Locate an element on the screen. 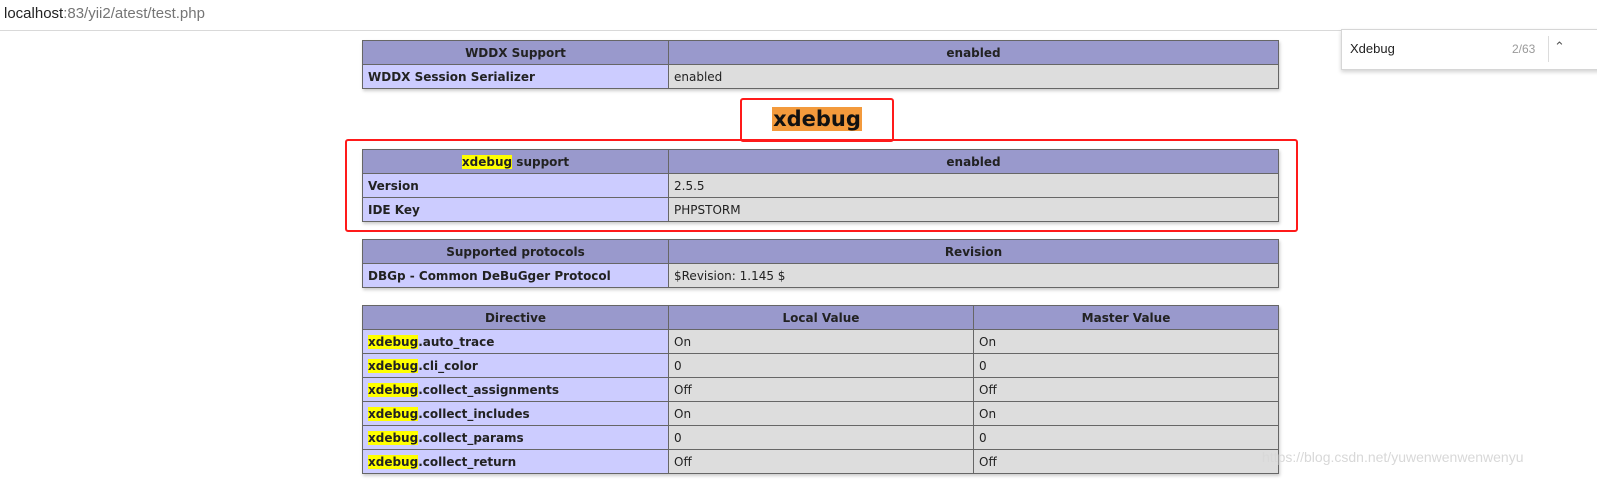  directive-suffix: .collect_assignments is located at coordinates (489, 389).